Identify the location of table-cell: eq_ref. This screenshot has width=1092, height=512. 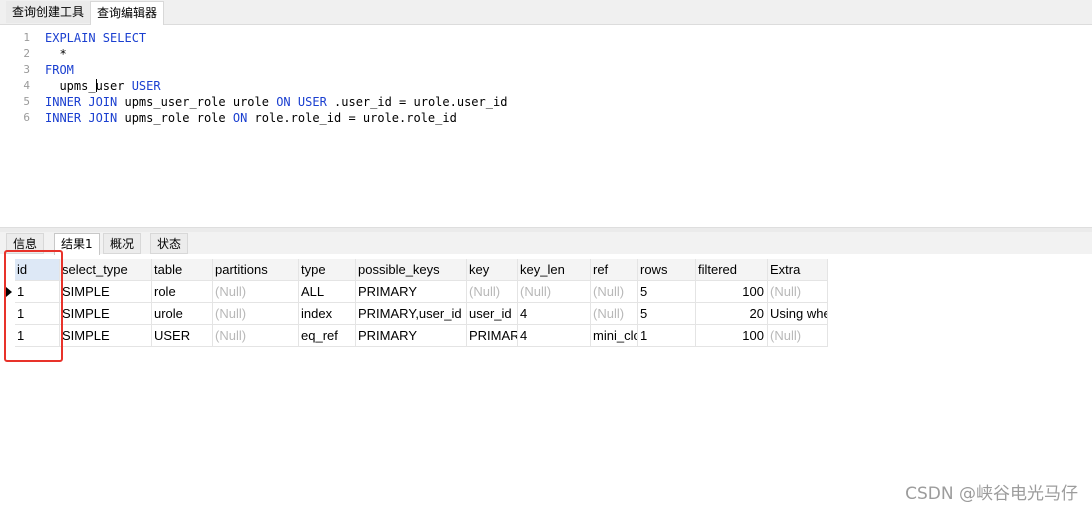
(327, 336).